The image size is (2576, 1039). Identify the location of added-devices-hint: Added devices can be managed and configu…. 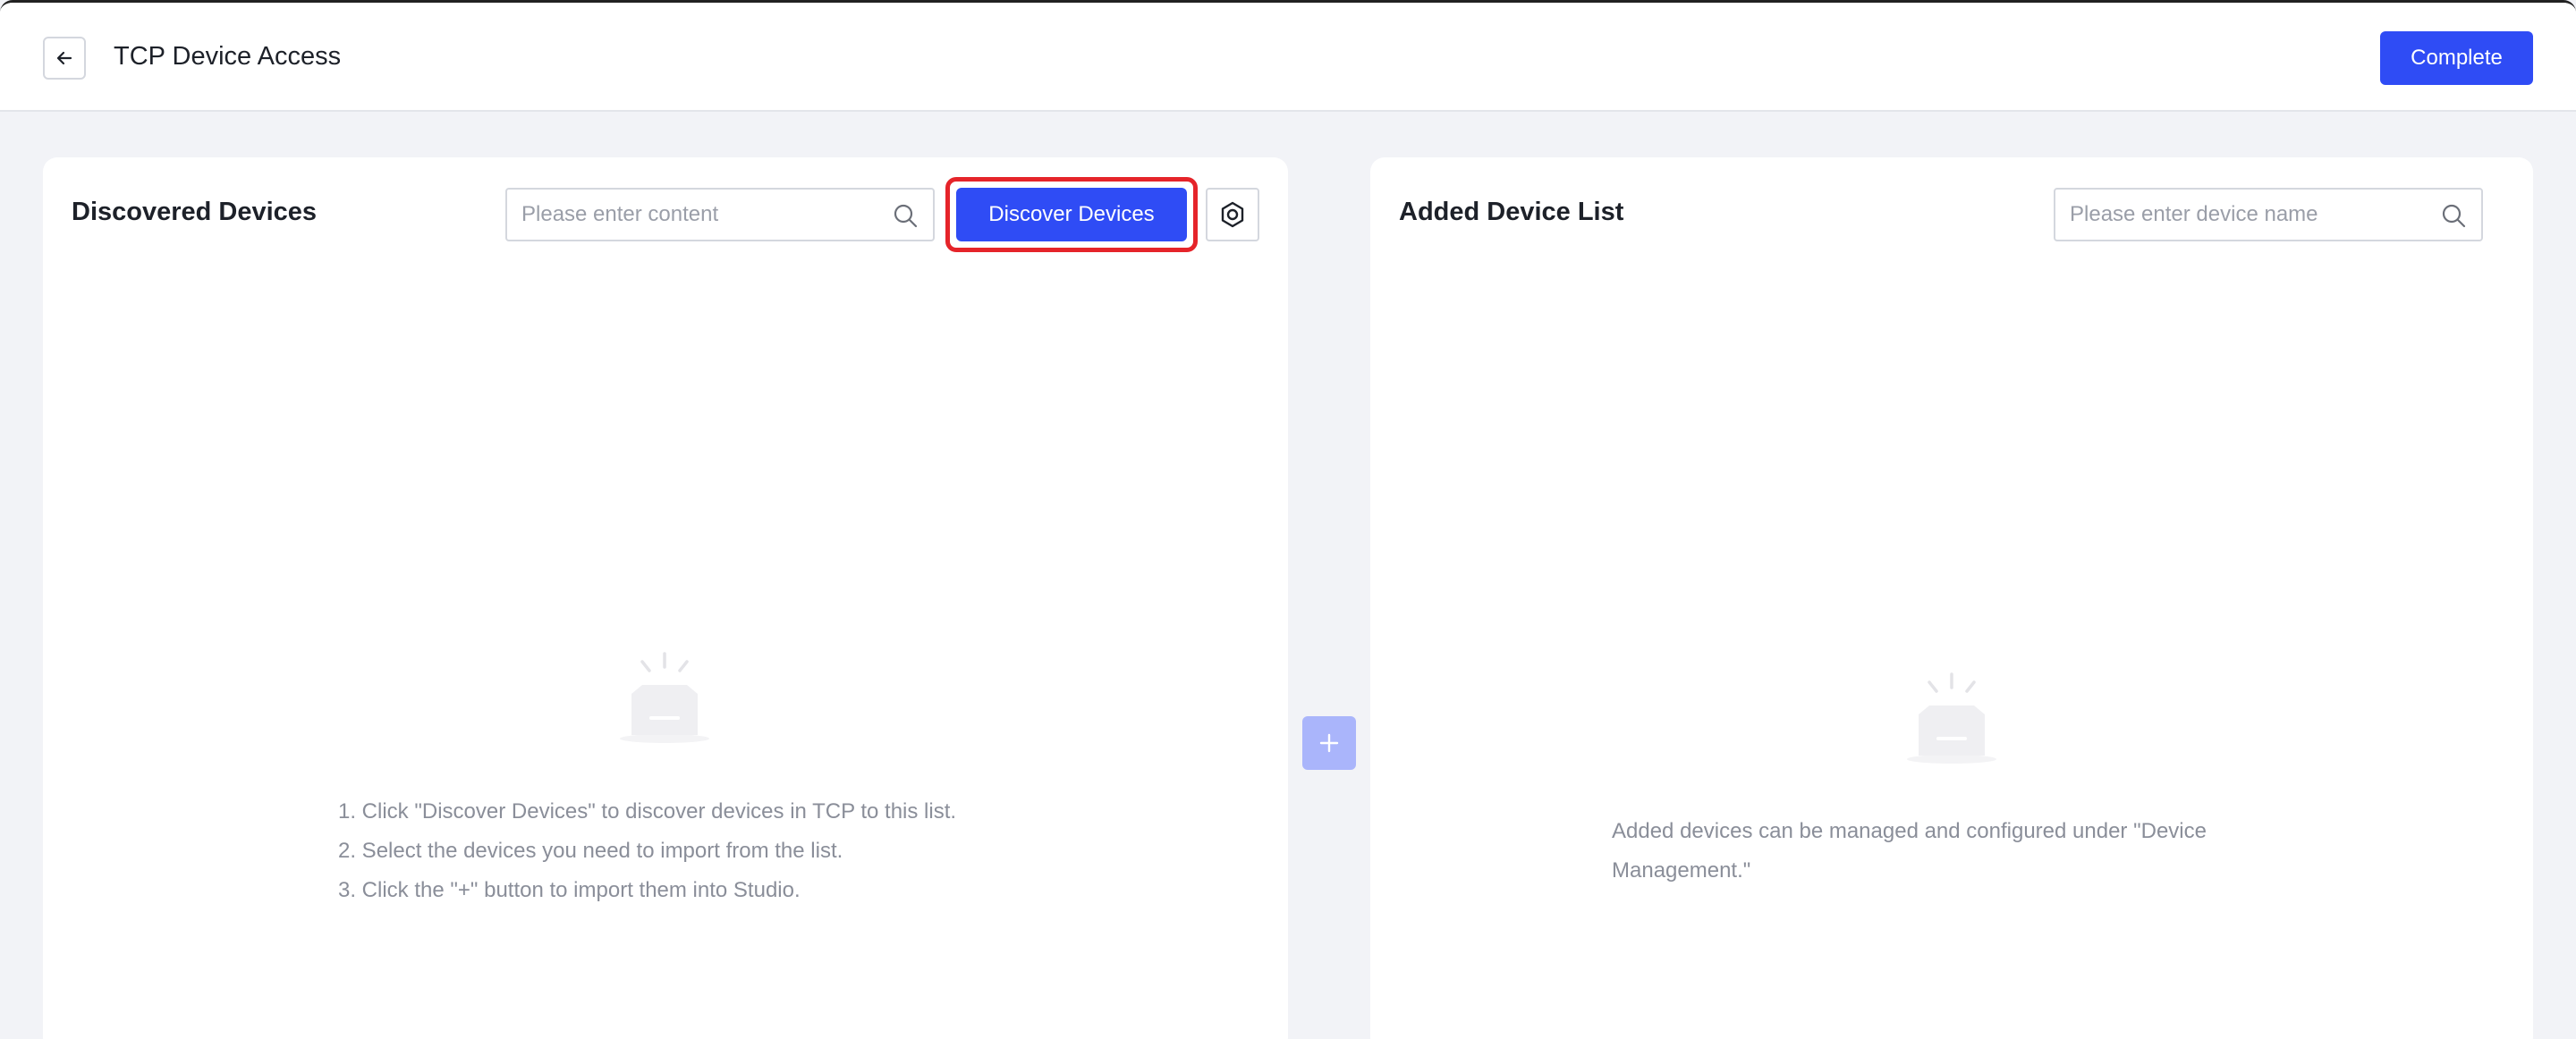
(1909, 851).